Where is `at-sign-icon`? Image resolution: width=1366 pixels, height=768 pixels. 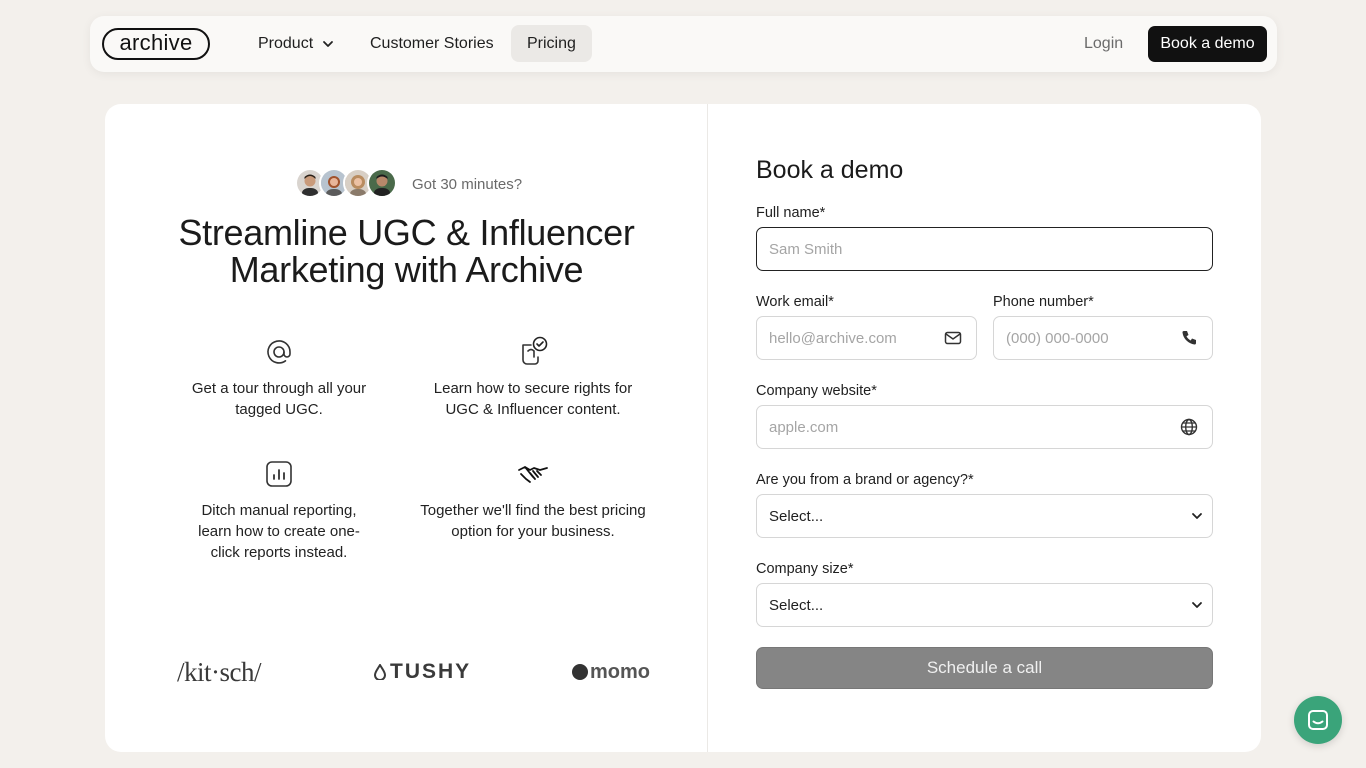
at-sign-icon is located at coordinates (279, 352).